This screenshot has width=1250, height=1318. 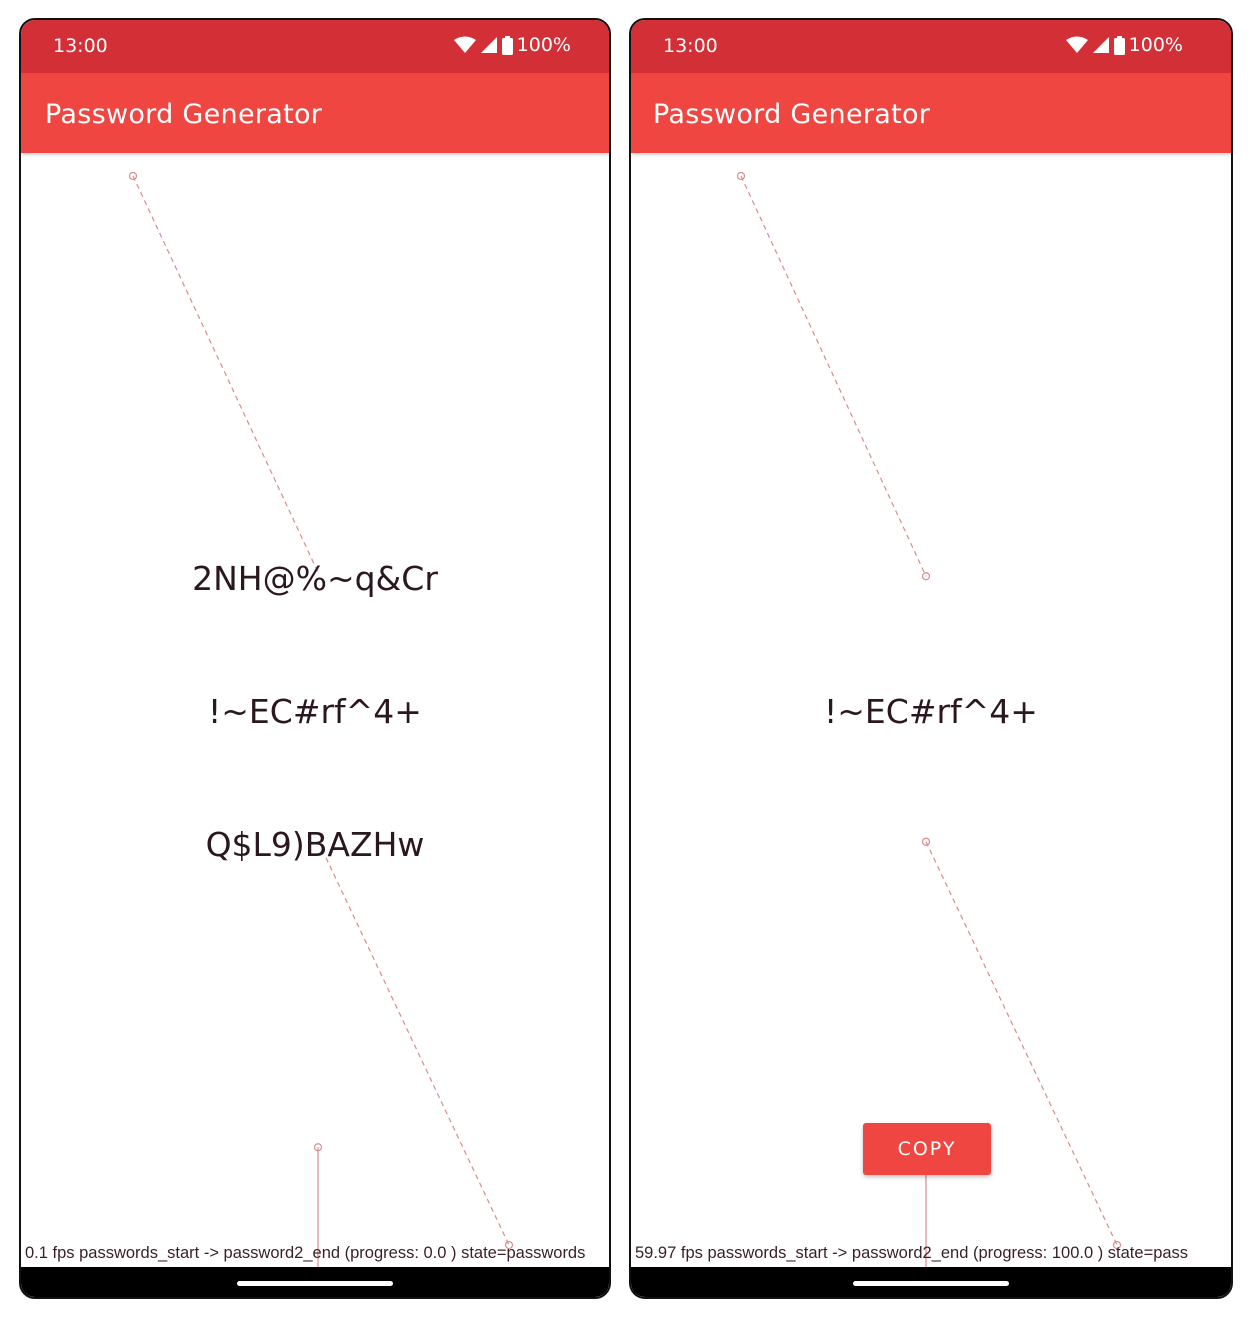 I want to click on password-text-3: Q$L9)BAZHw, so click(x=315, y=844).